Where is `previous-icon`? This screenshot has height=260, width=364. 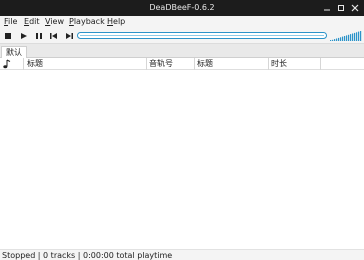 previous-icon is located at coordinates (53, 36).